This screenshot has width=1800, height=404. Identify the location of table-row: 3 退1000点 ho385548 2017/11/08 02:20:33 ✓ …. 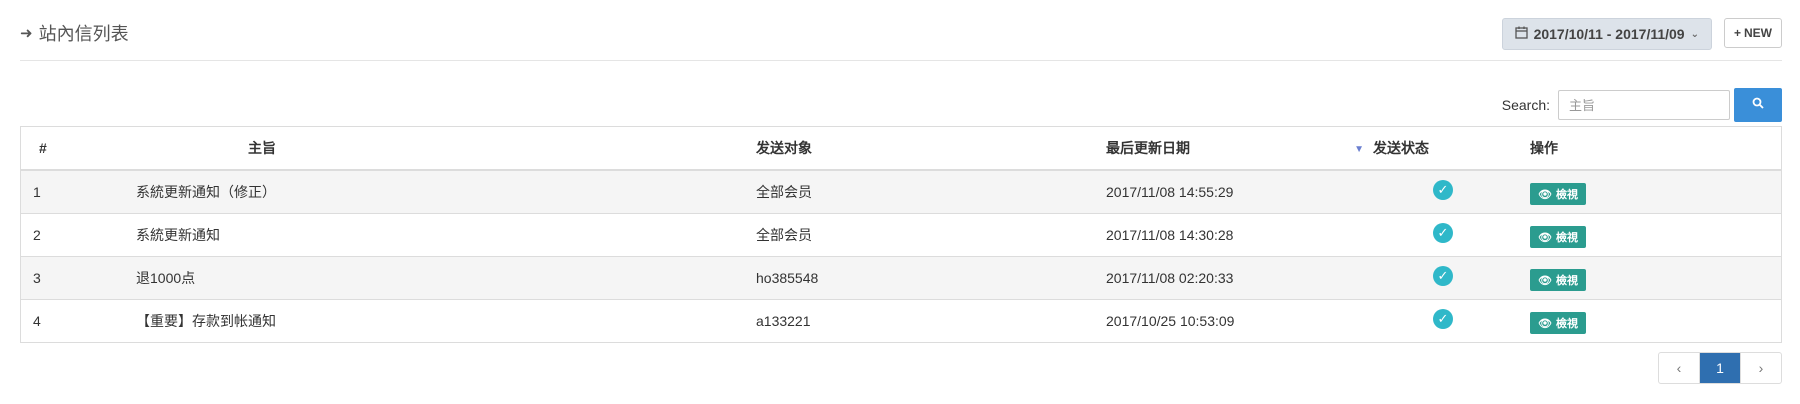
(901, 278).